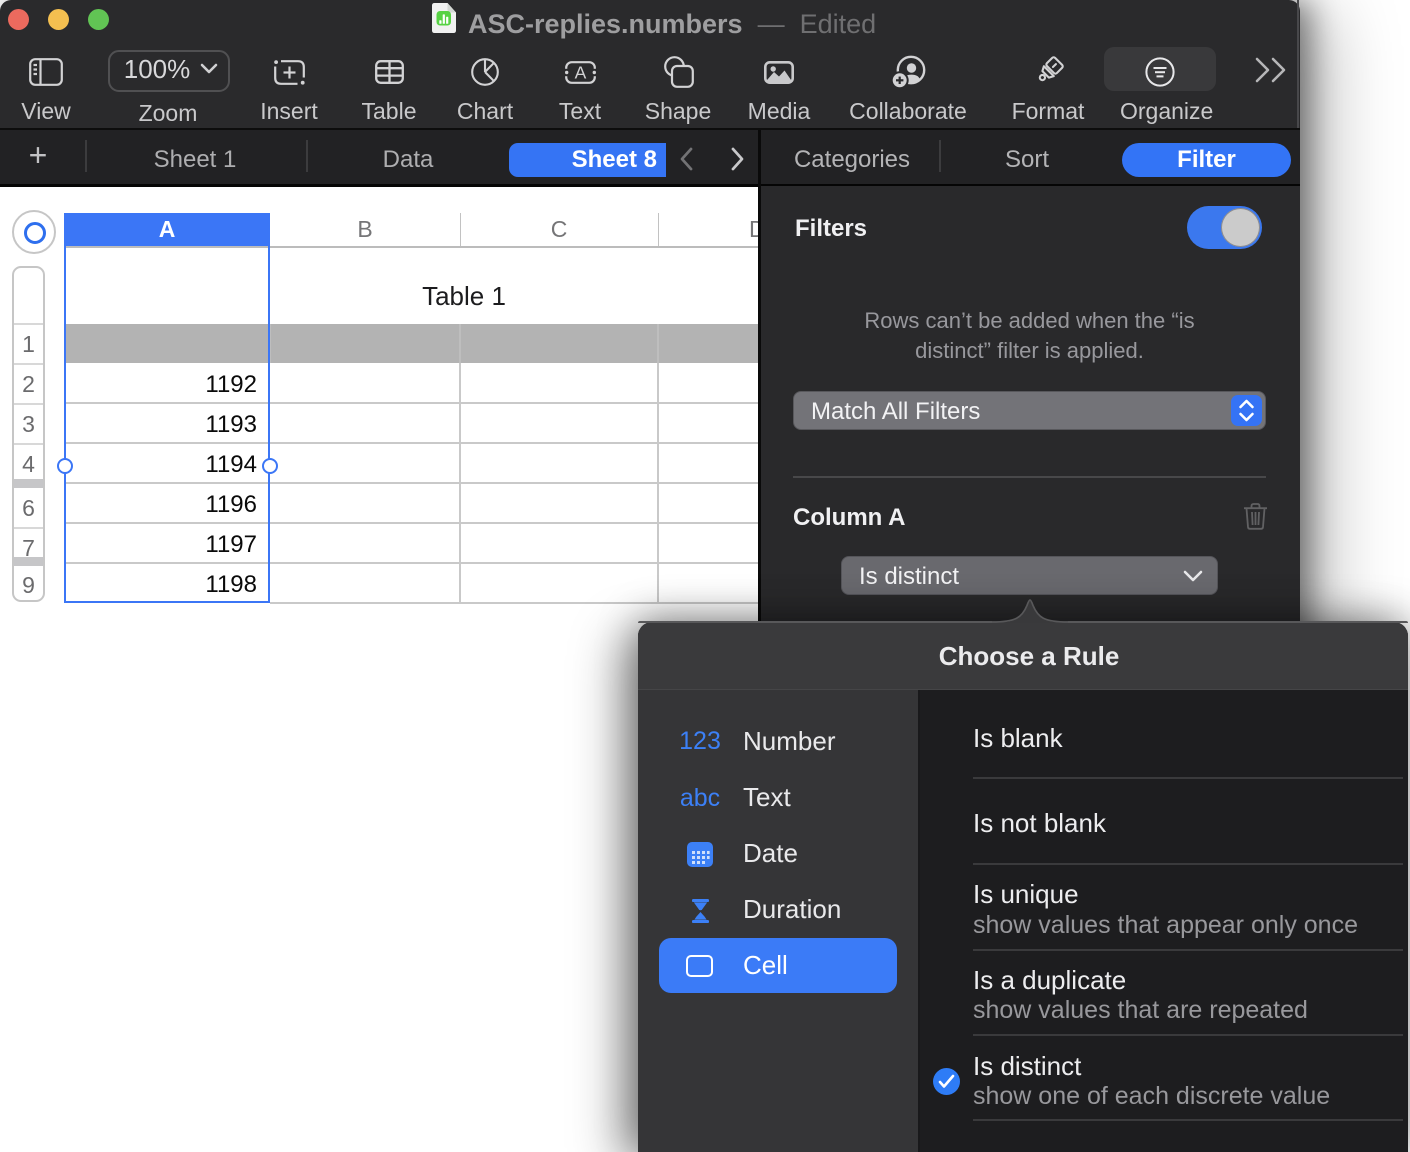 This screenshot has height=1152, width=1410. I want to click on svg-text: A, so click(580, 72).